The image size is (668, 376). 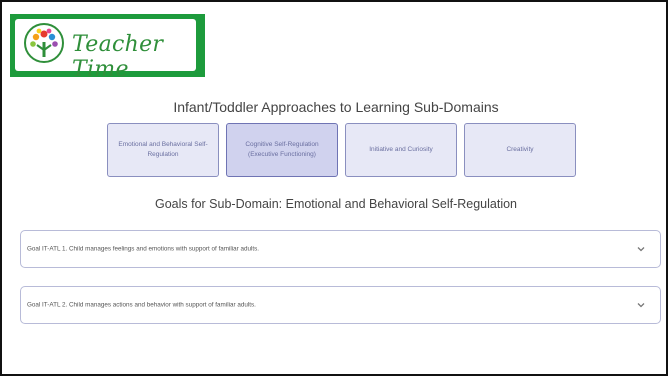 I want to click on tree-logo-icon, so click(x=44, y=43).